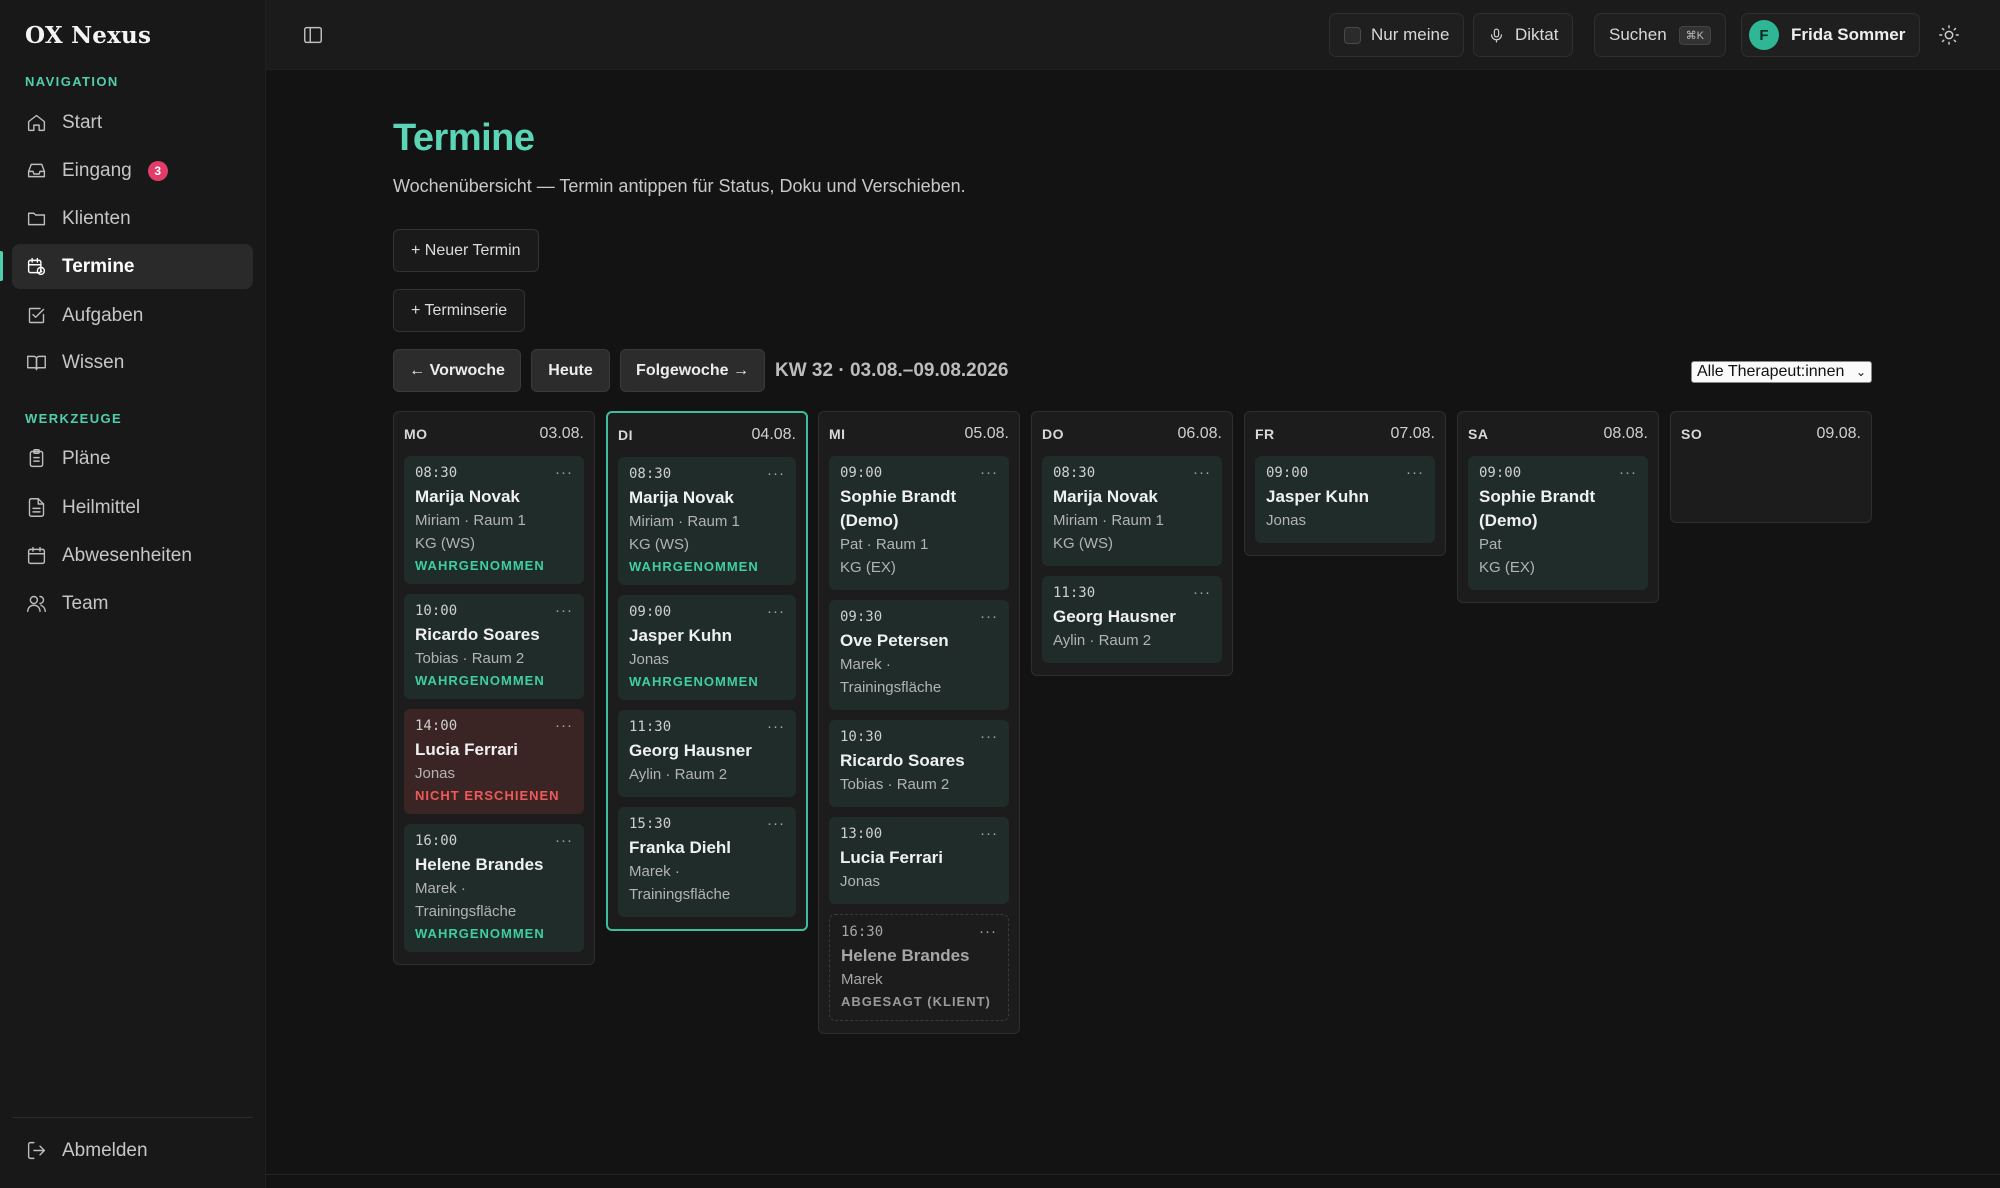 This screenshot has width=2000, height=1188. What do you see at coordinates (470, 520) in the screenshot?
I see `appointment-detail: Miriam · Raum 1` at bounding box center [470, 520].